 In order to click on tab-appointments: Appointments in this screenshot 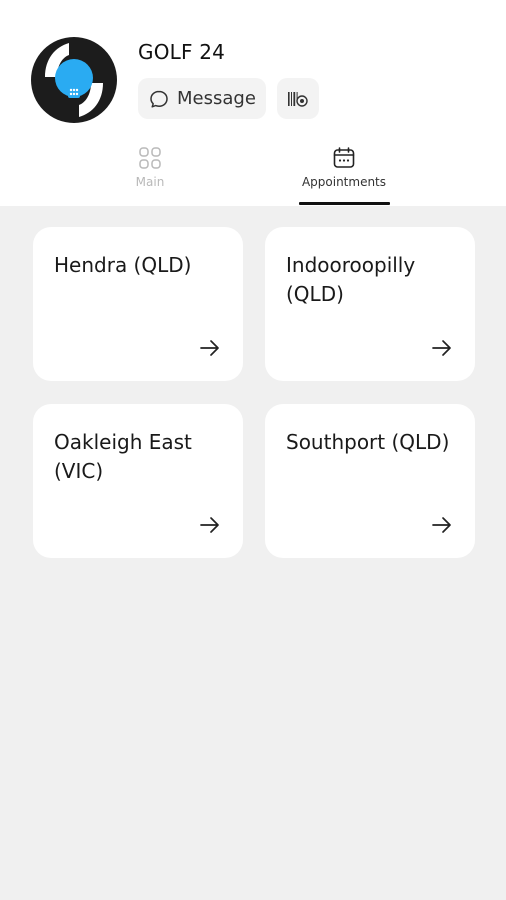, I will do `click(344, 176)`.